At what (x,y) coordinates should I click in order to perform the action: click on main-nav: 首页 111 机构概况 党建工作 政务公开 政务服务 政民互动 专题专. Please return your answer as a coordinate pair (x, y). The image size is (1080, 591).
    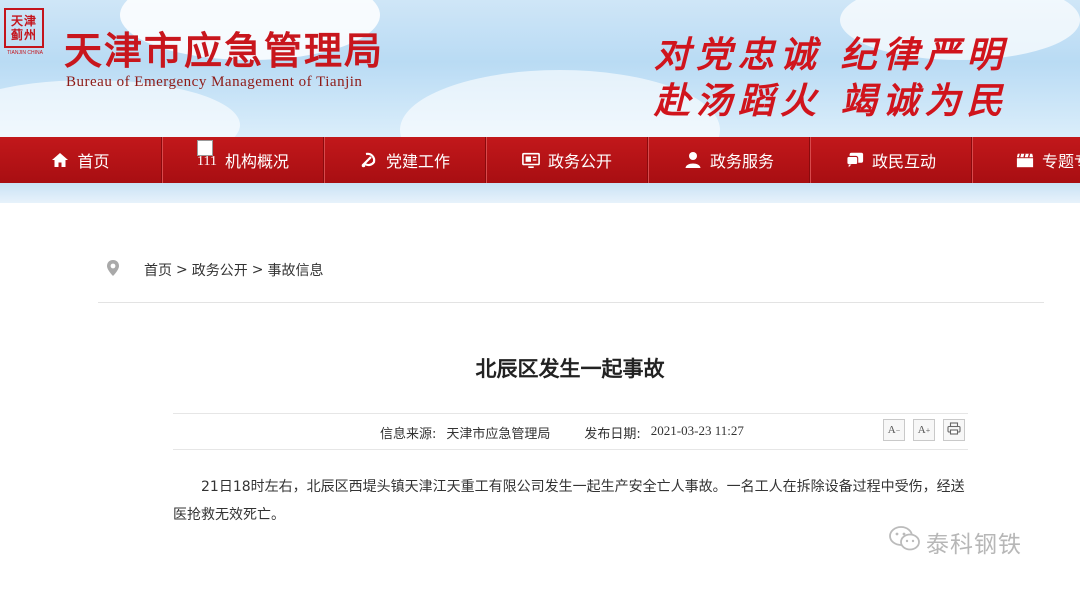
    Looking at the image, I should click on (540, 160).